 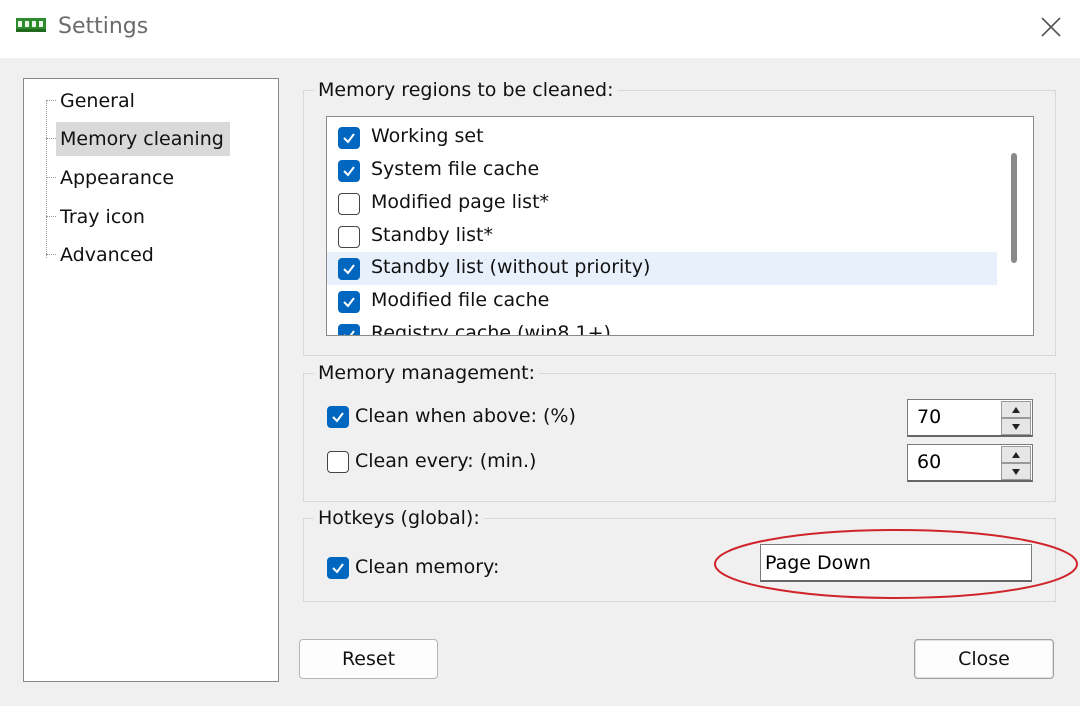 What do you see at coordinates (460, 202) in the screenshot?
I see `list-item-label: Modified page list*` at bounding box center [460, 202].